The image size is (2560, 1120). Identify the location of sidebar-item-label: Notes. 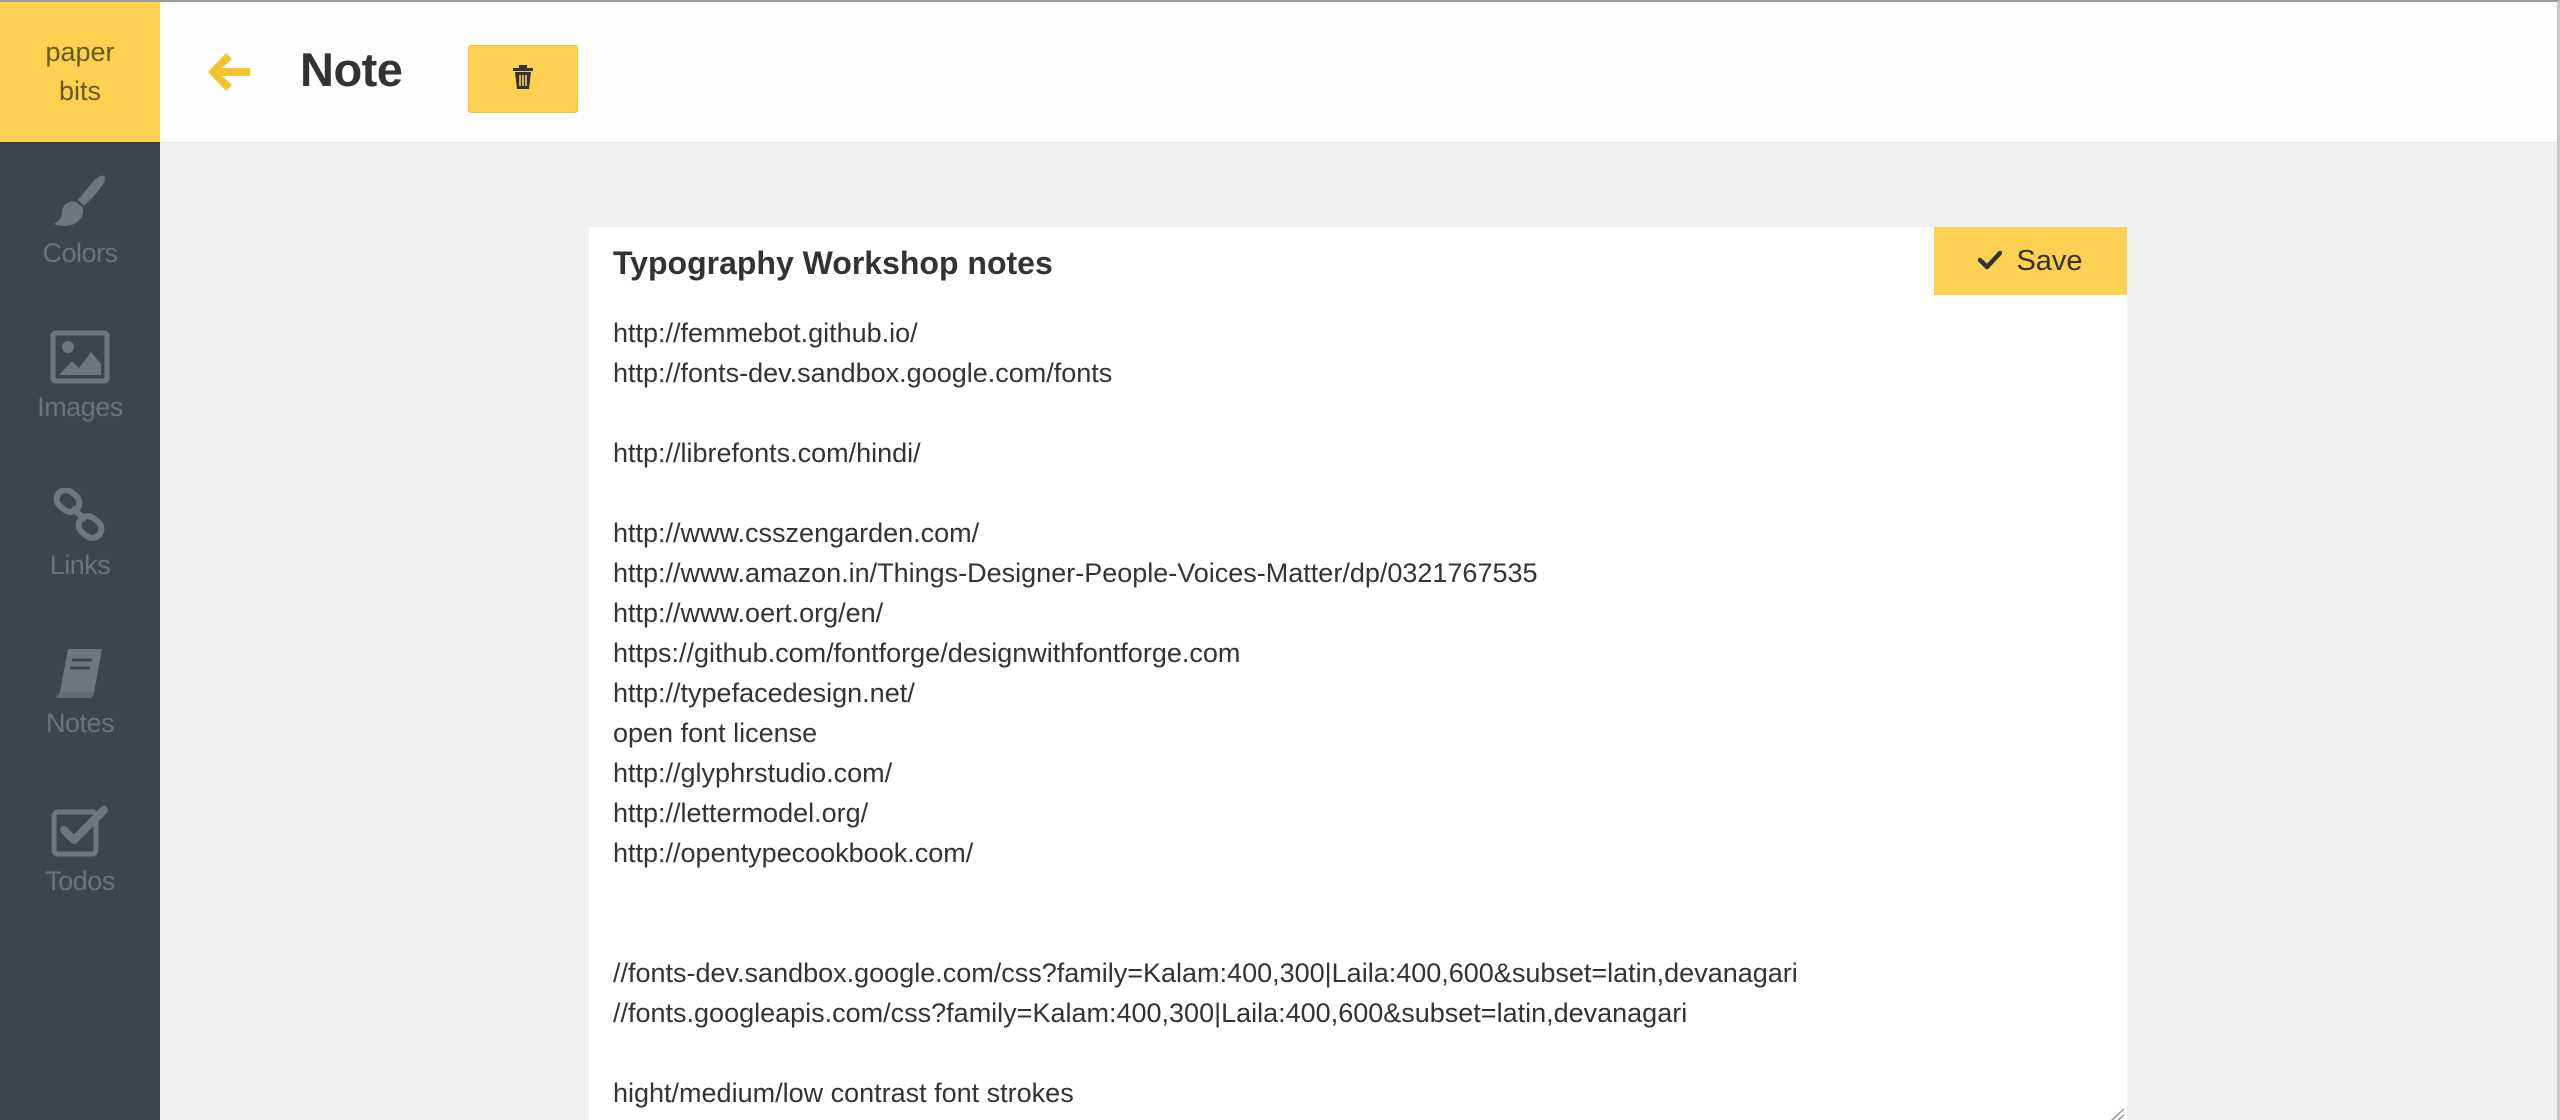
(80, 723).